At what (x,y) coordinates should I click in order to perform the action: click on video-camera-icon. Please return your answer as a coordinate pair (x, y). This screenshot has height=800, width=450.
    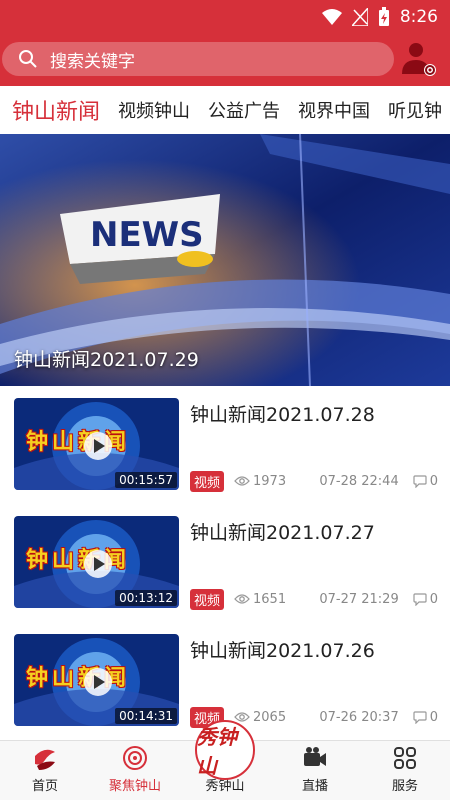
    Looking at the image, I should click on (315, 756).